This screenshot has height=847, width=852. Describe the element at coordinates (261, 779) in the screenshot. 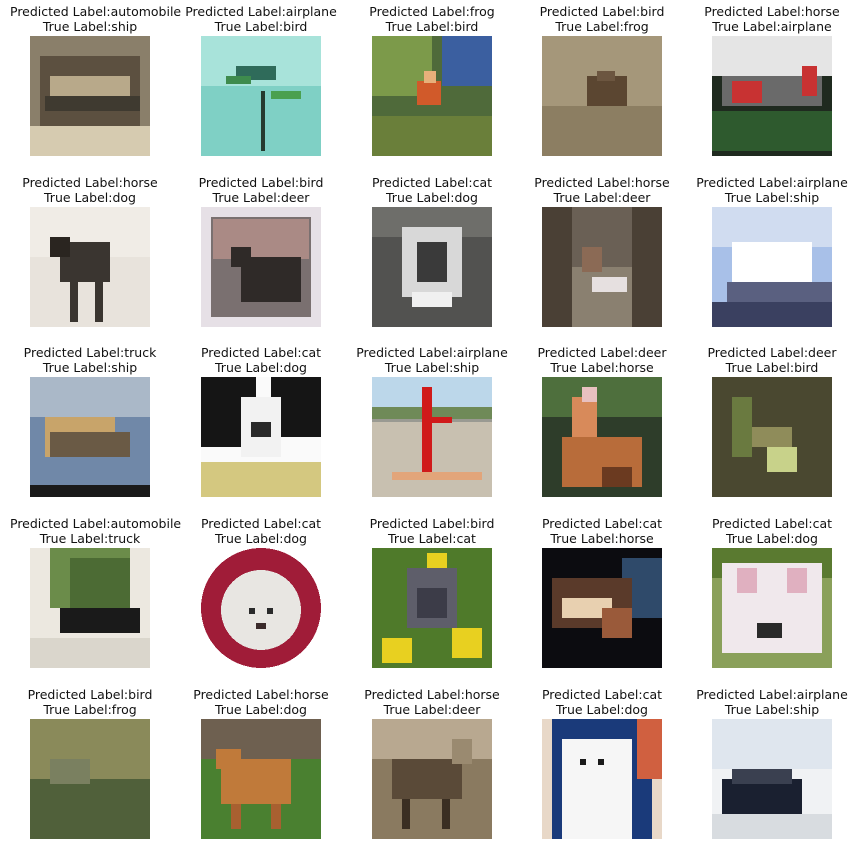

I see `brown-dog-grass-photo` at that location.